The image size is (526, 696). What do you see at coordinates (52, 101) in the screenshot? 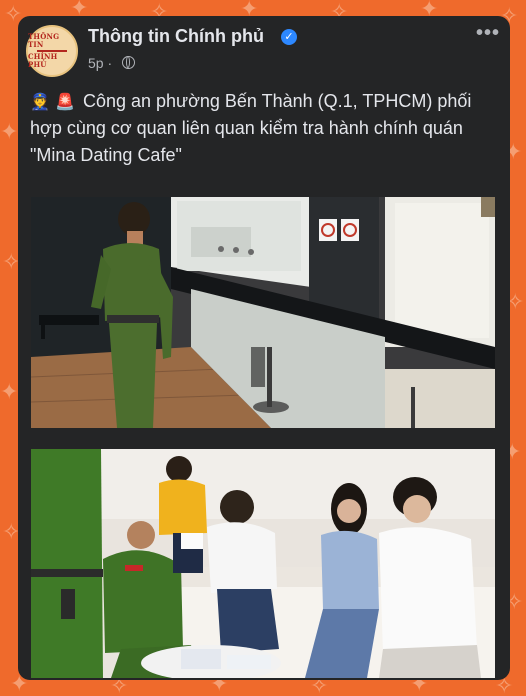
I see `police-siren-emoji-icon: 👮 🚨` at bounding box center [52, 101].